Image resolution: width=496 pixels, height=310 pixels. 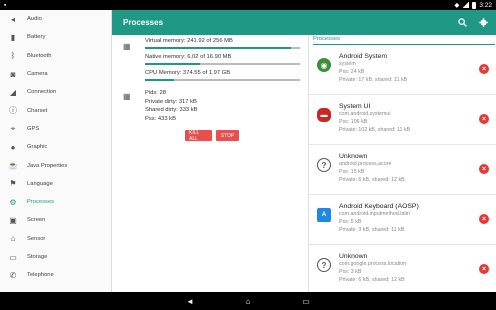 What do you see at coordinates (222, 64) in the screenshot?
I see `native-memory-bar` at bounding box center [222, 64].